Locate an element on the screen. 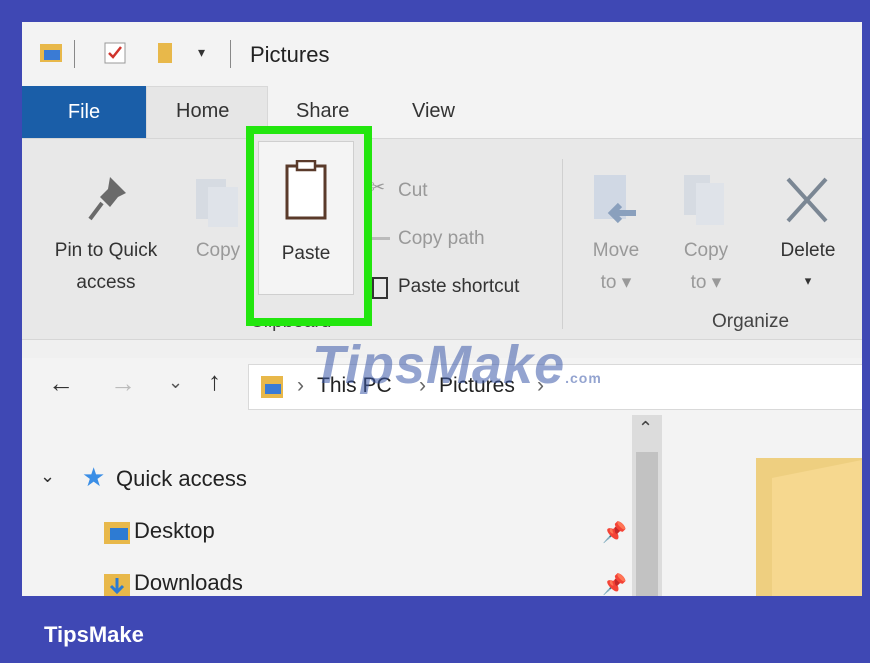 The image size is (870, 663). quick-access-expand-chevron-icon: ⌄ is located at coordinates (47, 476).